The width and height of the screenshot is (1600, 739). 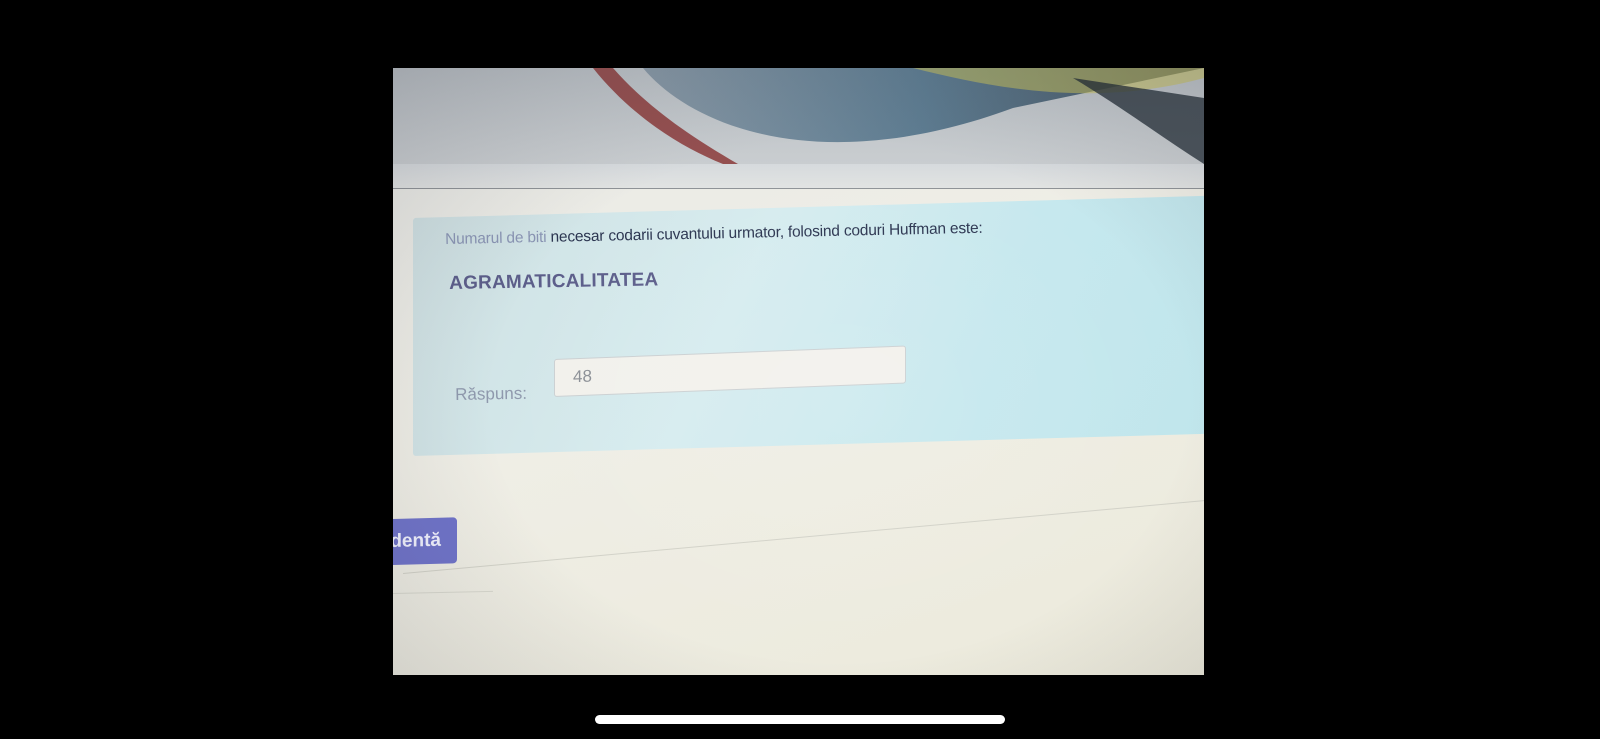 What do you see at coordinates (803, 536) in the screenshot?
I see `footer-divider` at bounding box center [803, 536].